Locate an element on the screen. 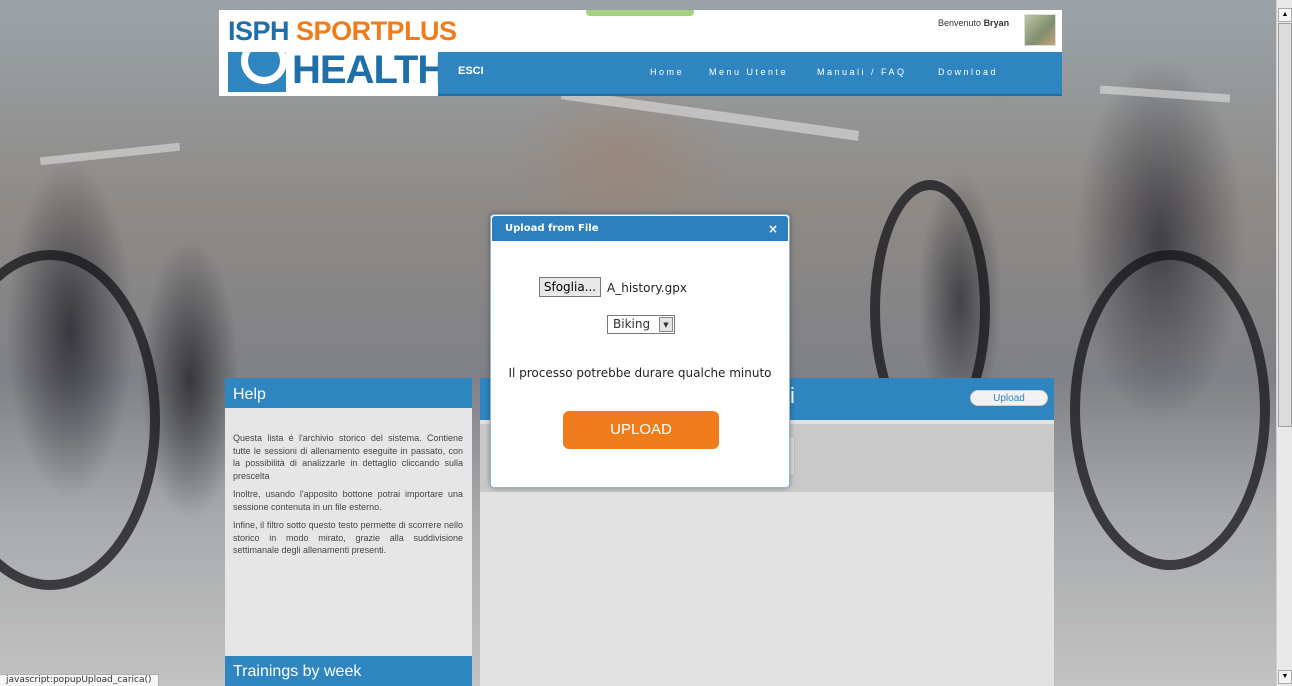 Image resolution: width=1292 pixels, height=686 pixels. nav-manuali-faq: Manuali / FAQ is located at coordinates (862, 72).